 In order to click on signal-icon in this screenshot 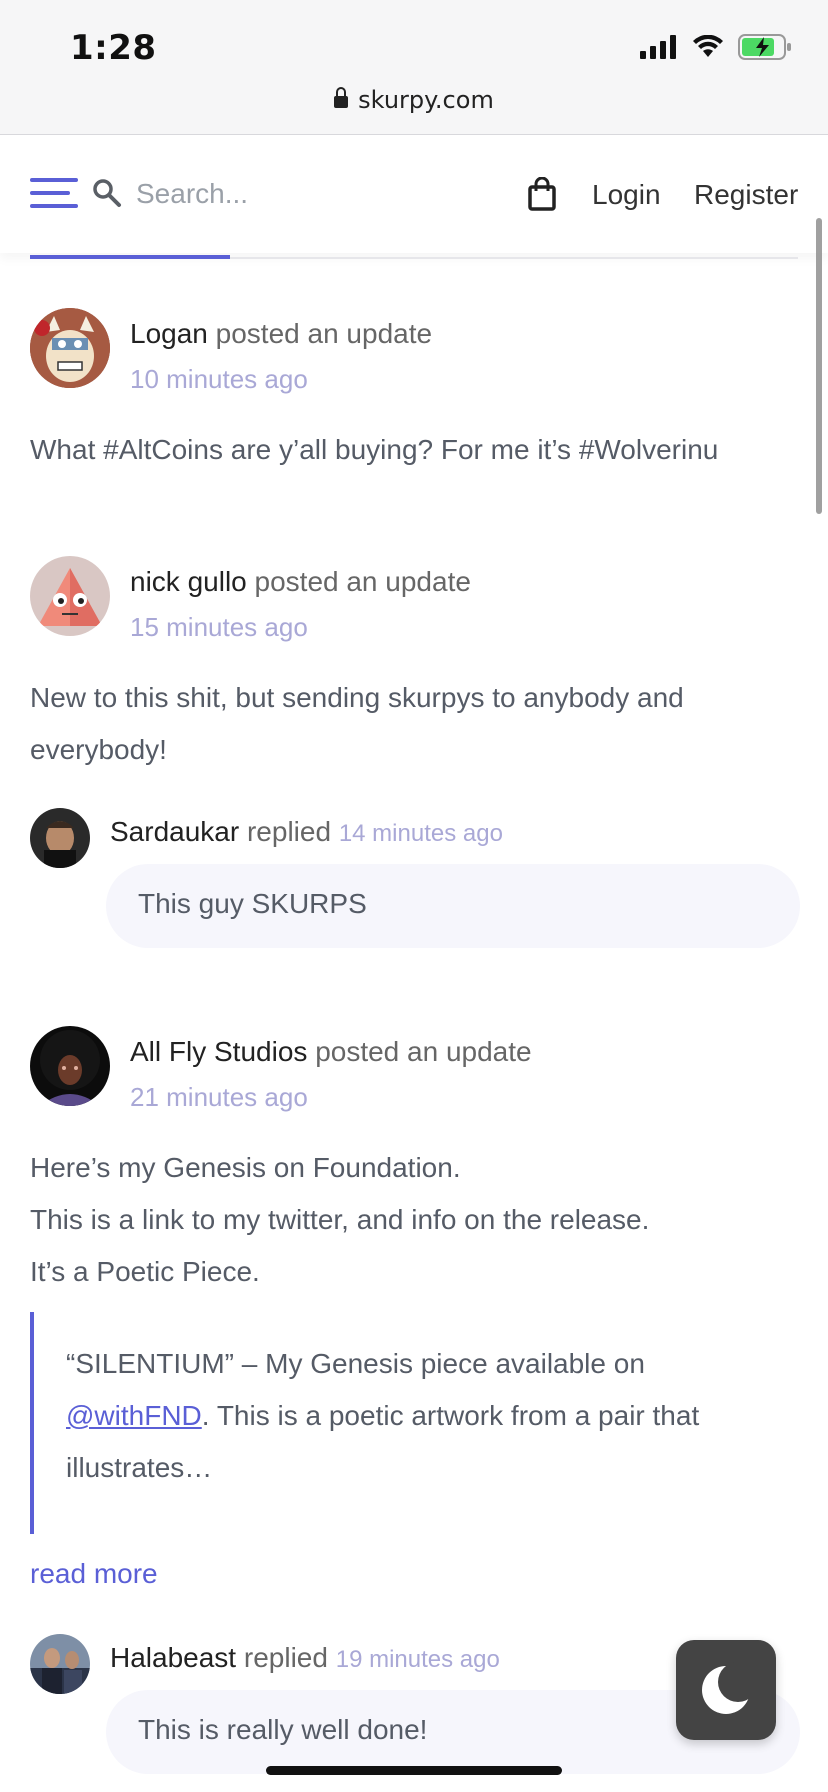, I will do `click(658, 47)`.